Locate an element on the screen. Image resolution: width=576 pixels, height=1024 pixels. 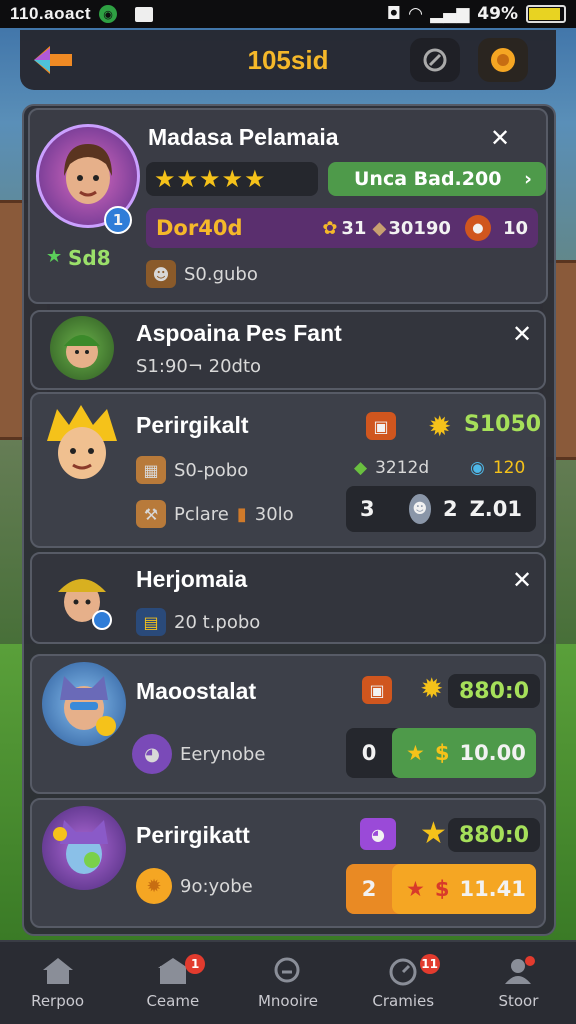
player-name: Herjomaia is located at coordinates (192, 579).